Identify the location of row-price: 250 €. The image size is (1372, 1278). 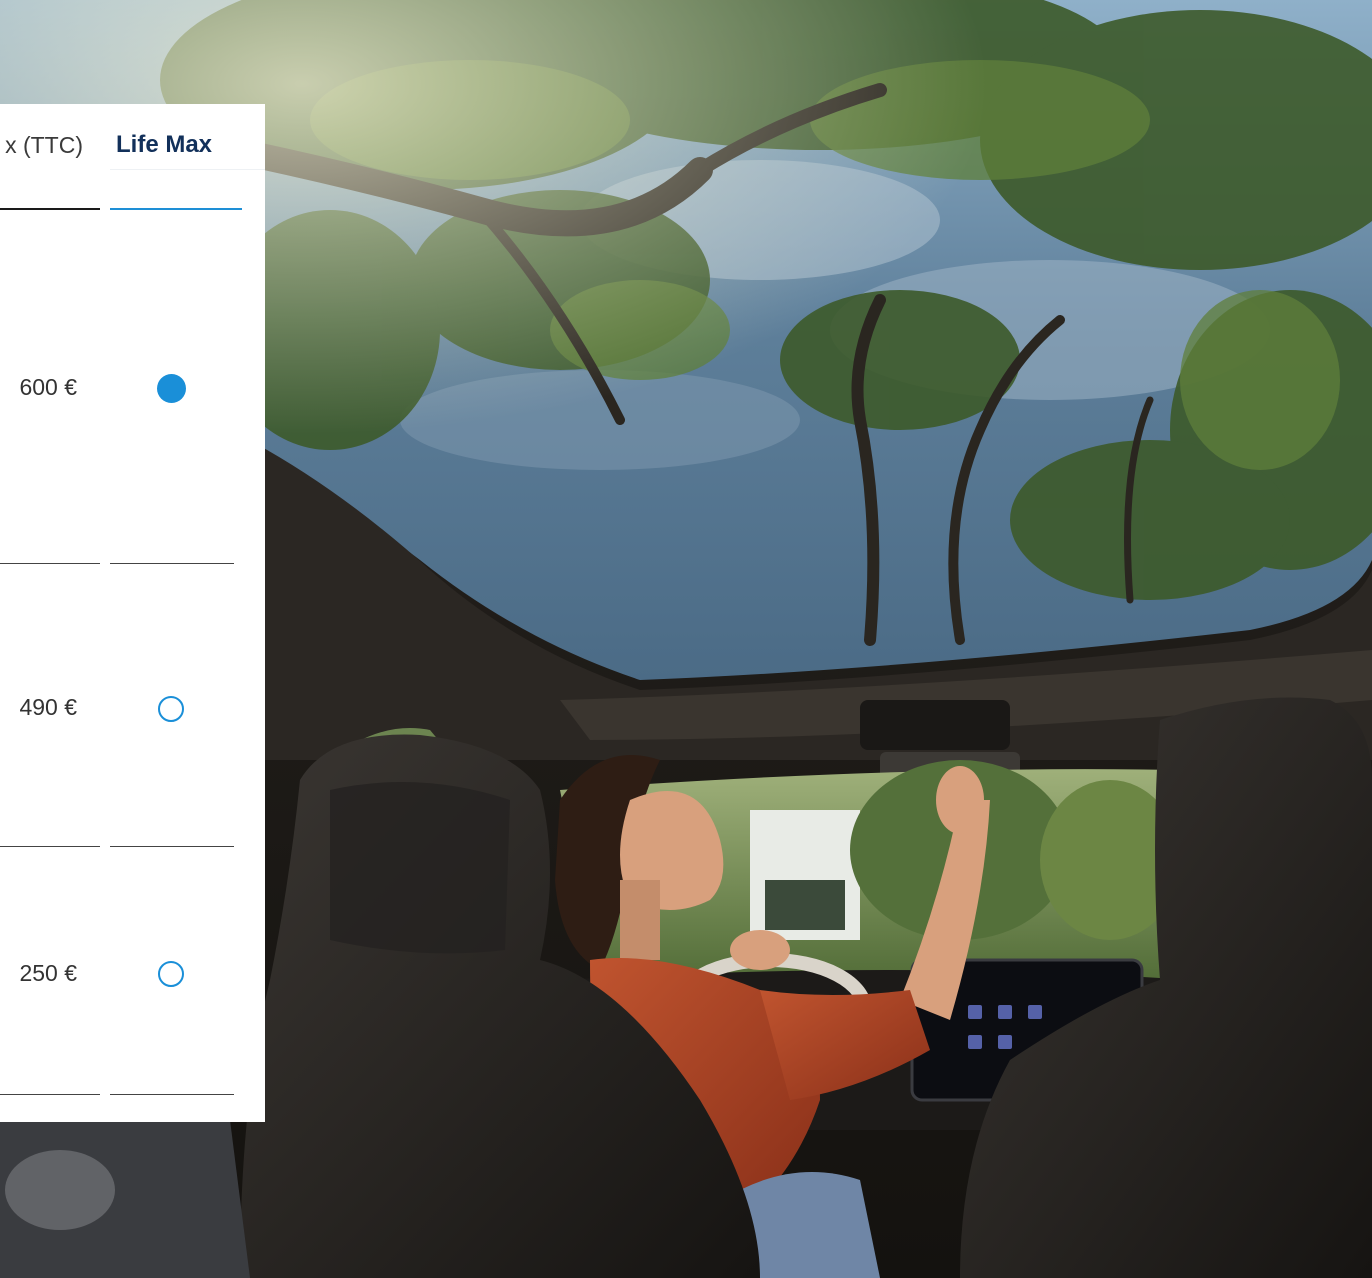
(48, 973).